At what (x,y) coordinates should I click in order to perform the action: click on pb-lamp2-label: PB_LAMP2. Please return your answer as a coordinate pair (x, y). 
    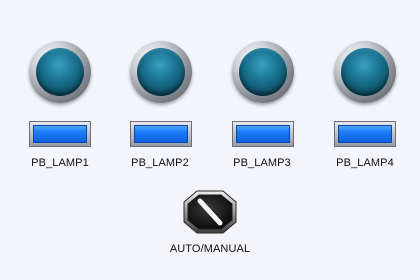
    Looking at the image, I should click on (160, 163).